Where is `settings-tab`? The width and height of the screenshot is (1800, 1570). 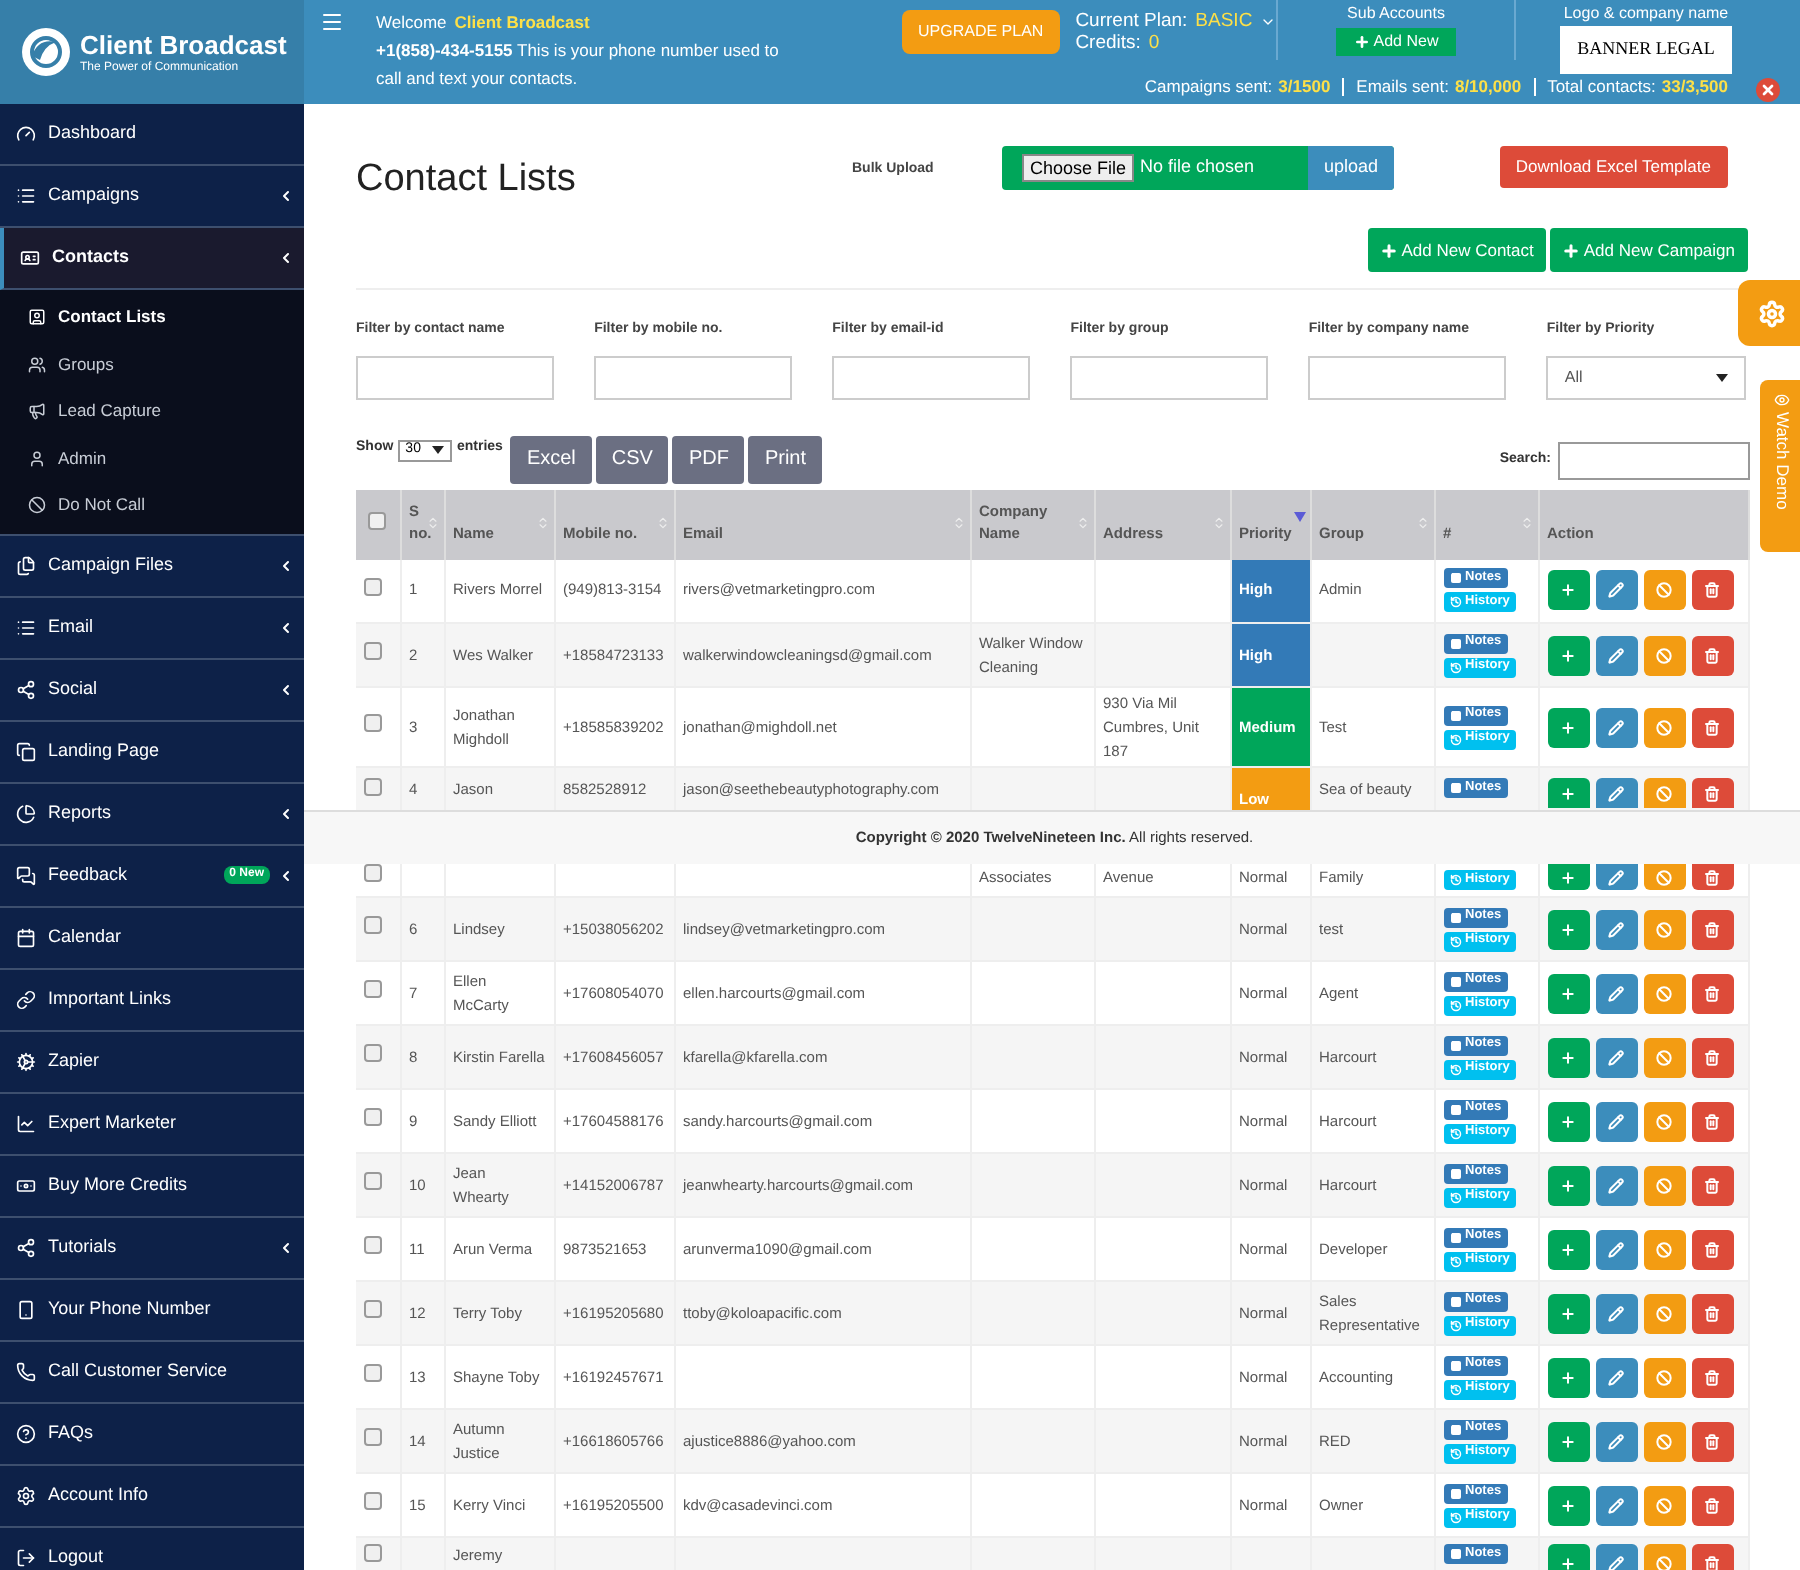
settings-tab is located at coordinates (1768, 313).